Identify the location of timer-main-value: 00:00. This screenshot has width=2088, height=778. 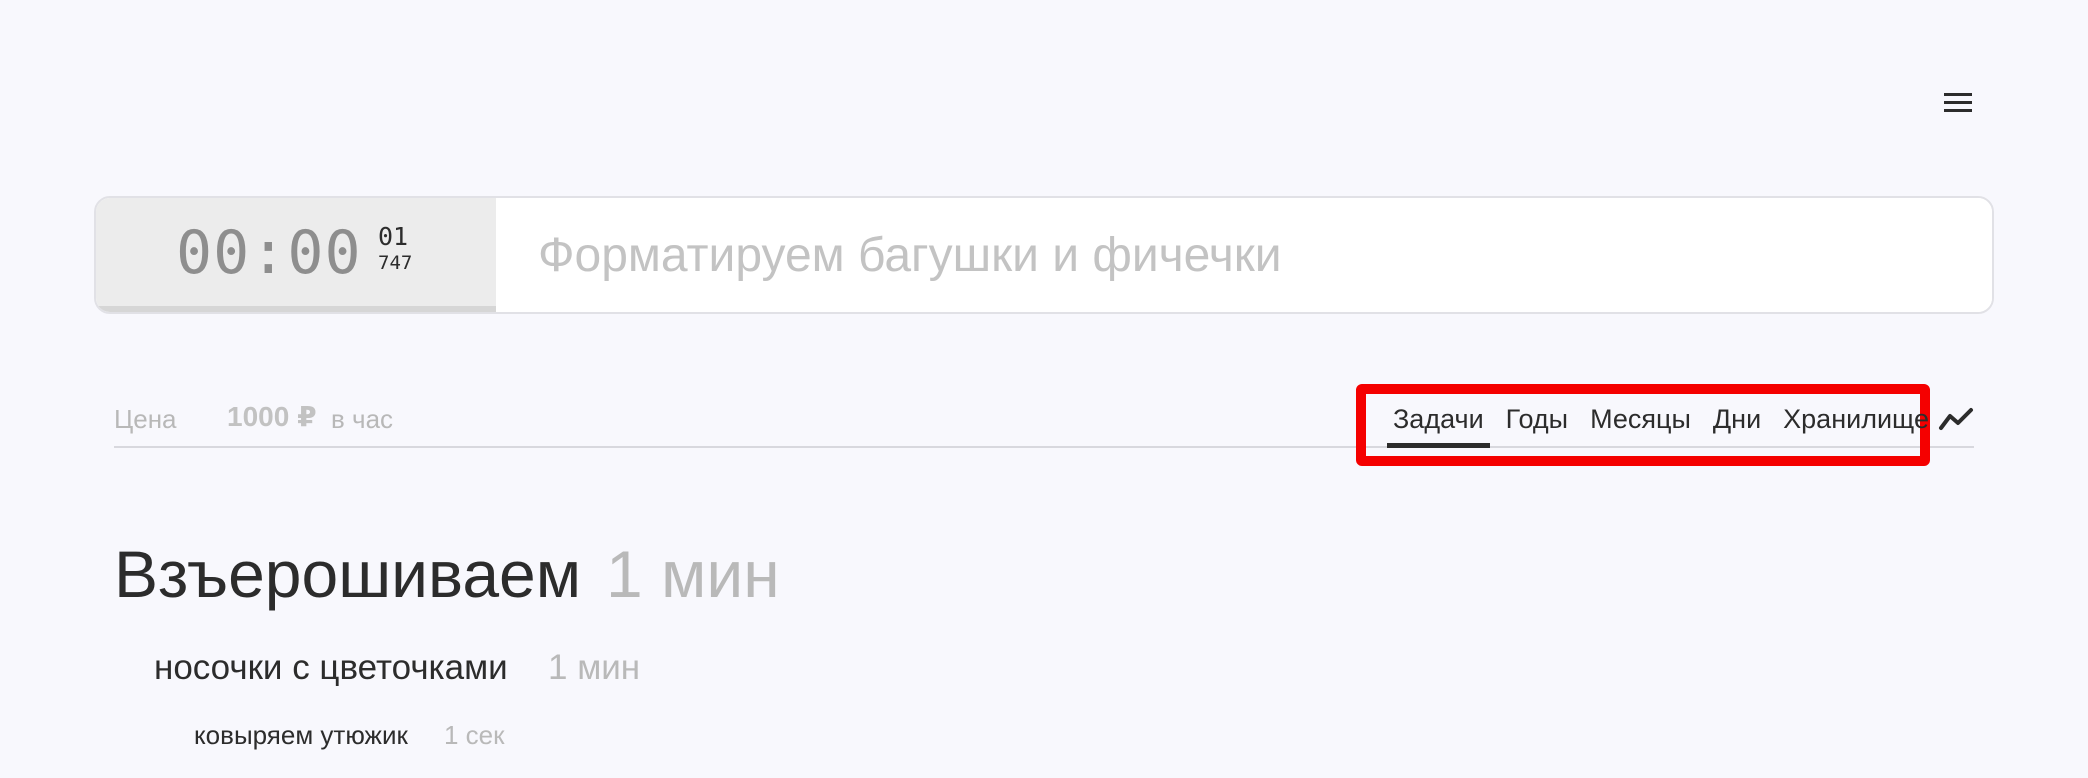
(269, 253).